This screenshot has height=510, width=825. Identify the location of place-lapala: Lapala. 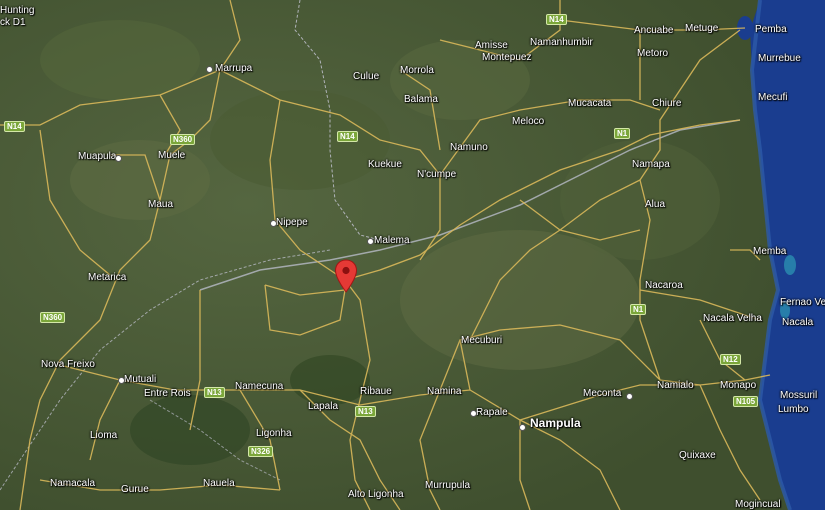
(323, 406).